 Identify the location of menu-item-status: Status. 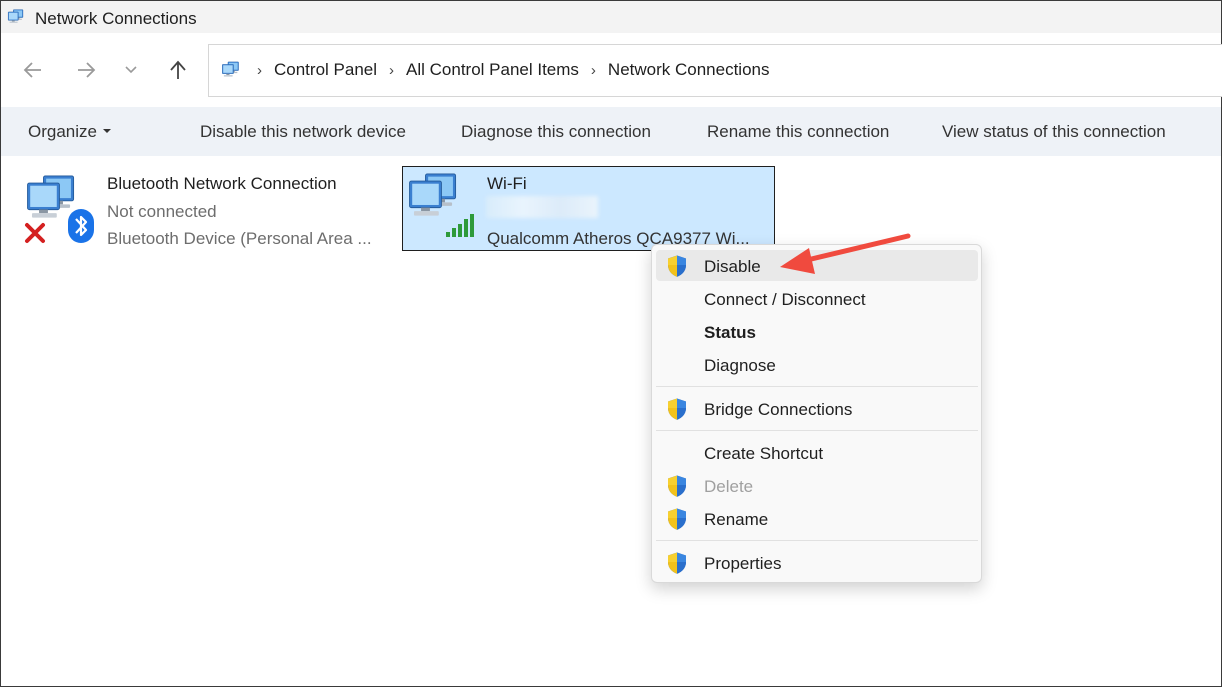
(817, 331).